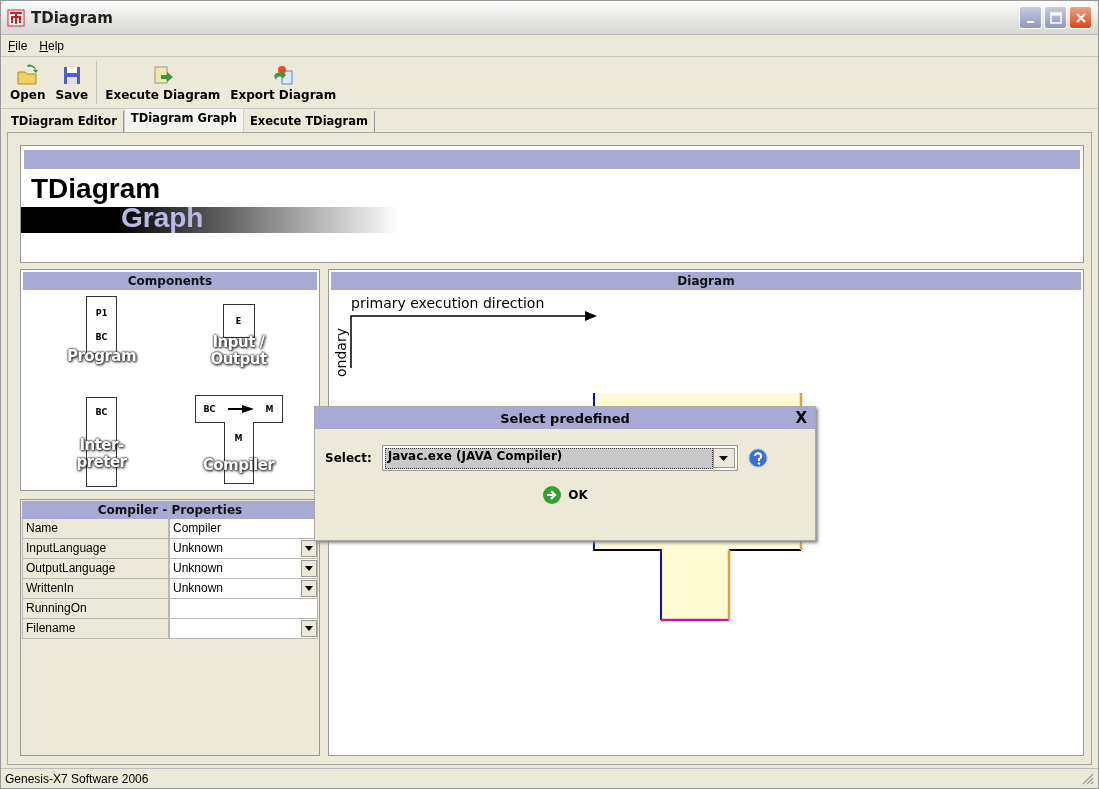  I want to click on tab: TDiagram Graph, so click(183, 120).